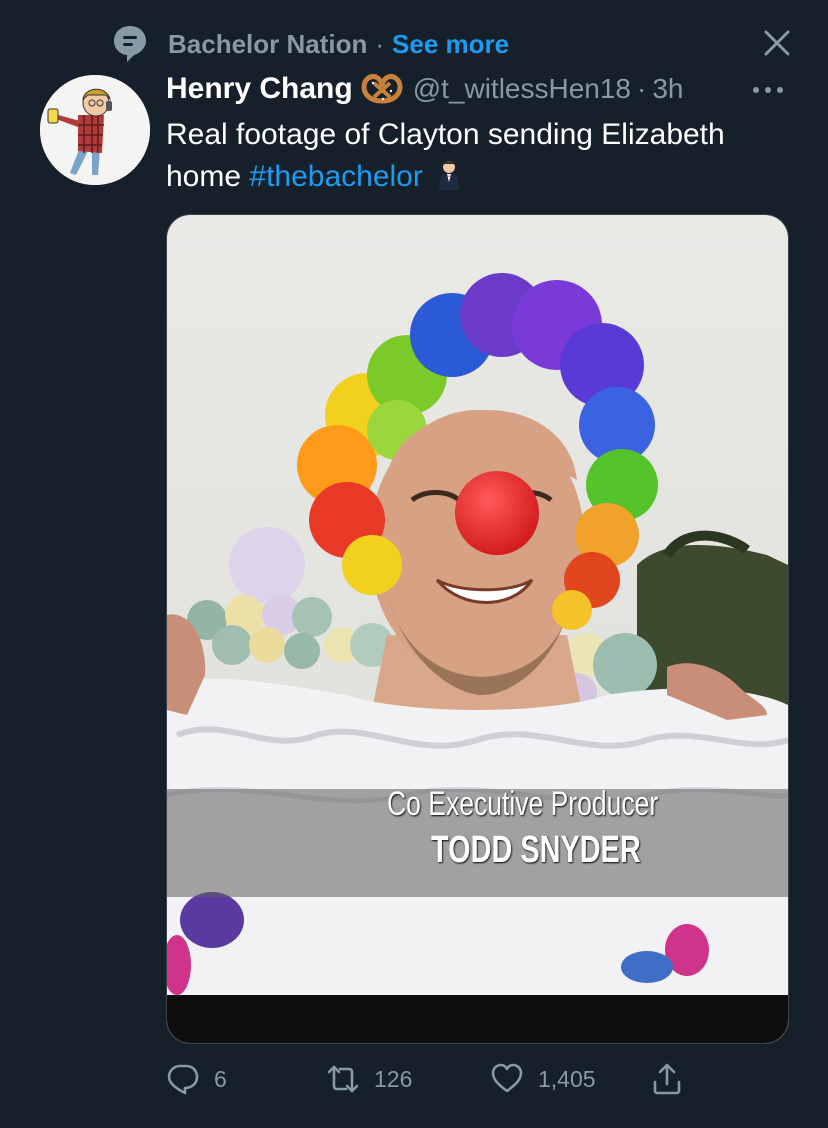 The height and width of the screenshot is (1128, 828). What do you see at coordinates (523, 804) in the screenshot?
I see `overlay-caption-role: Co Executive Producer` at bounding box center [523, 804].